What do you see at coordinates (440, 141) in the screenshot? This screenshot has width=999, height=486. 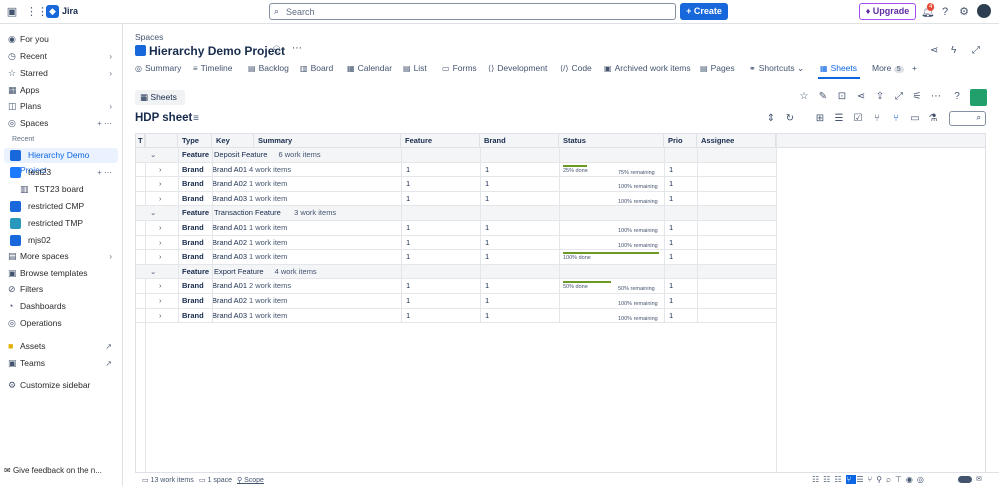 I see `column-header-feature: Feature` at bounding box center [440, 141].